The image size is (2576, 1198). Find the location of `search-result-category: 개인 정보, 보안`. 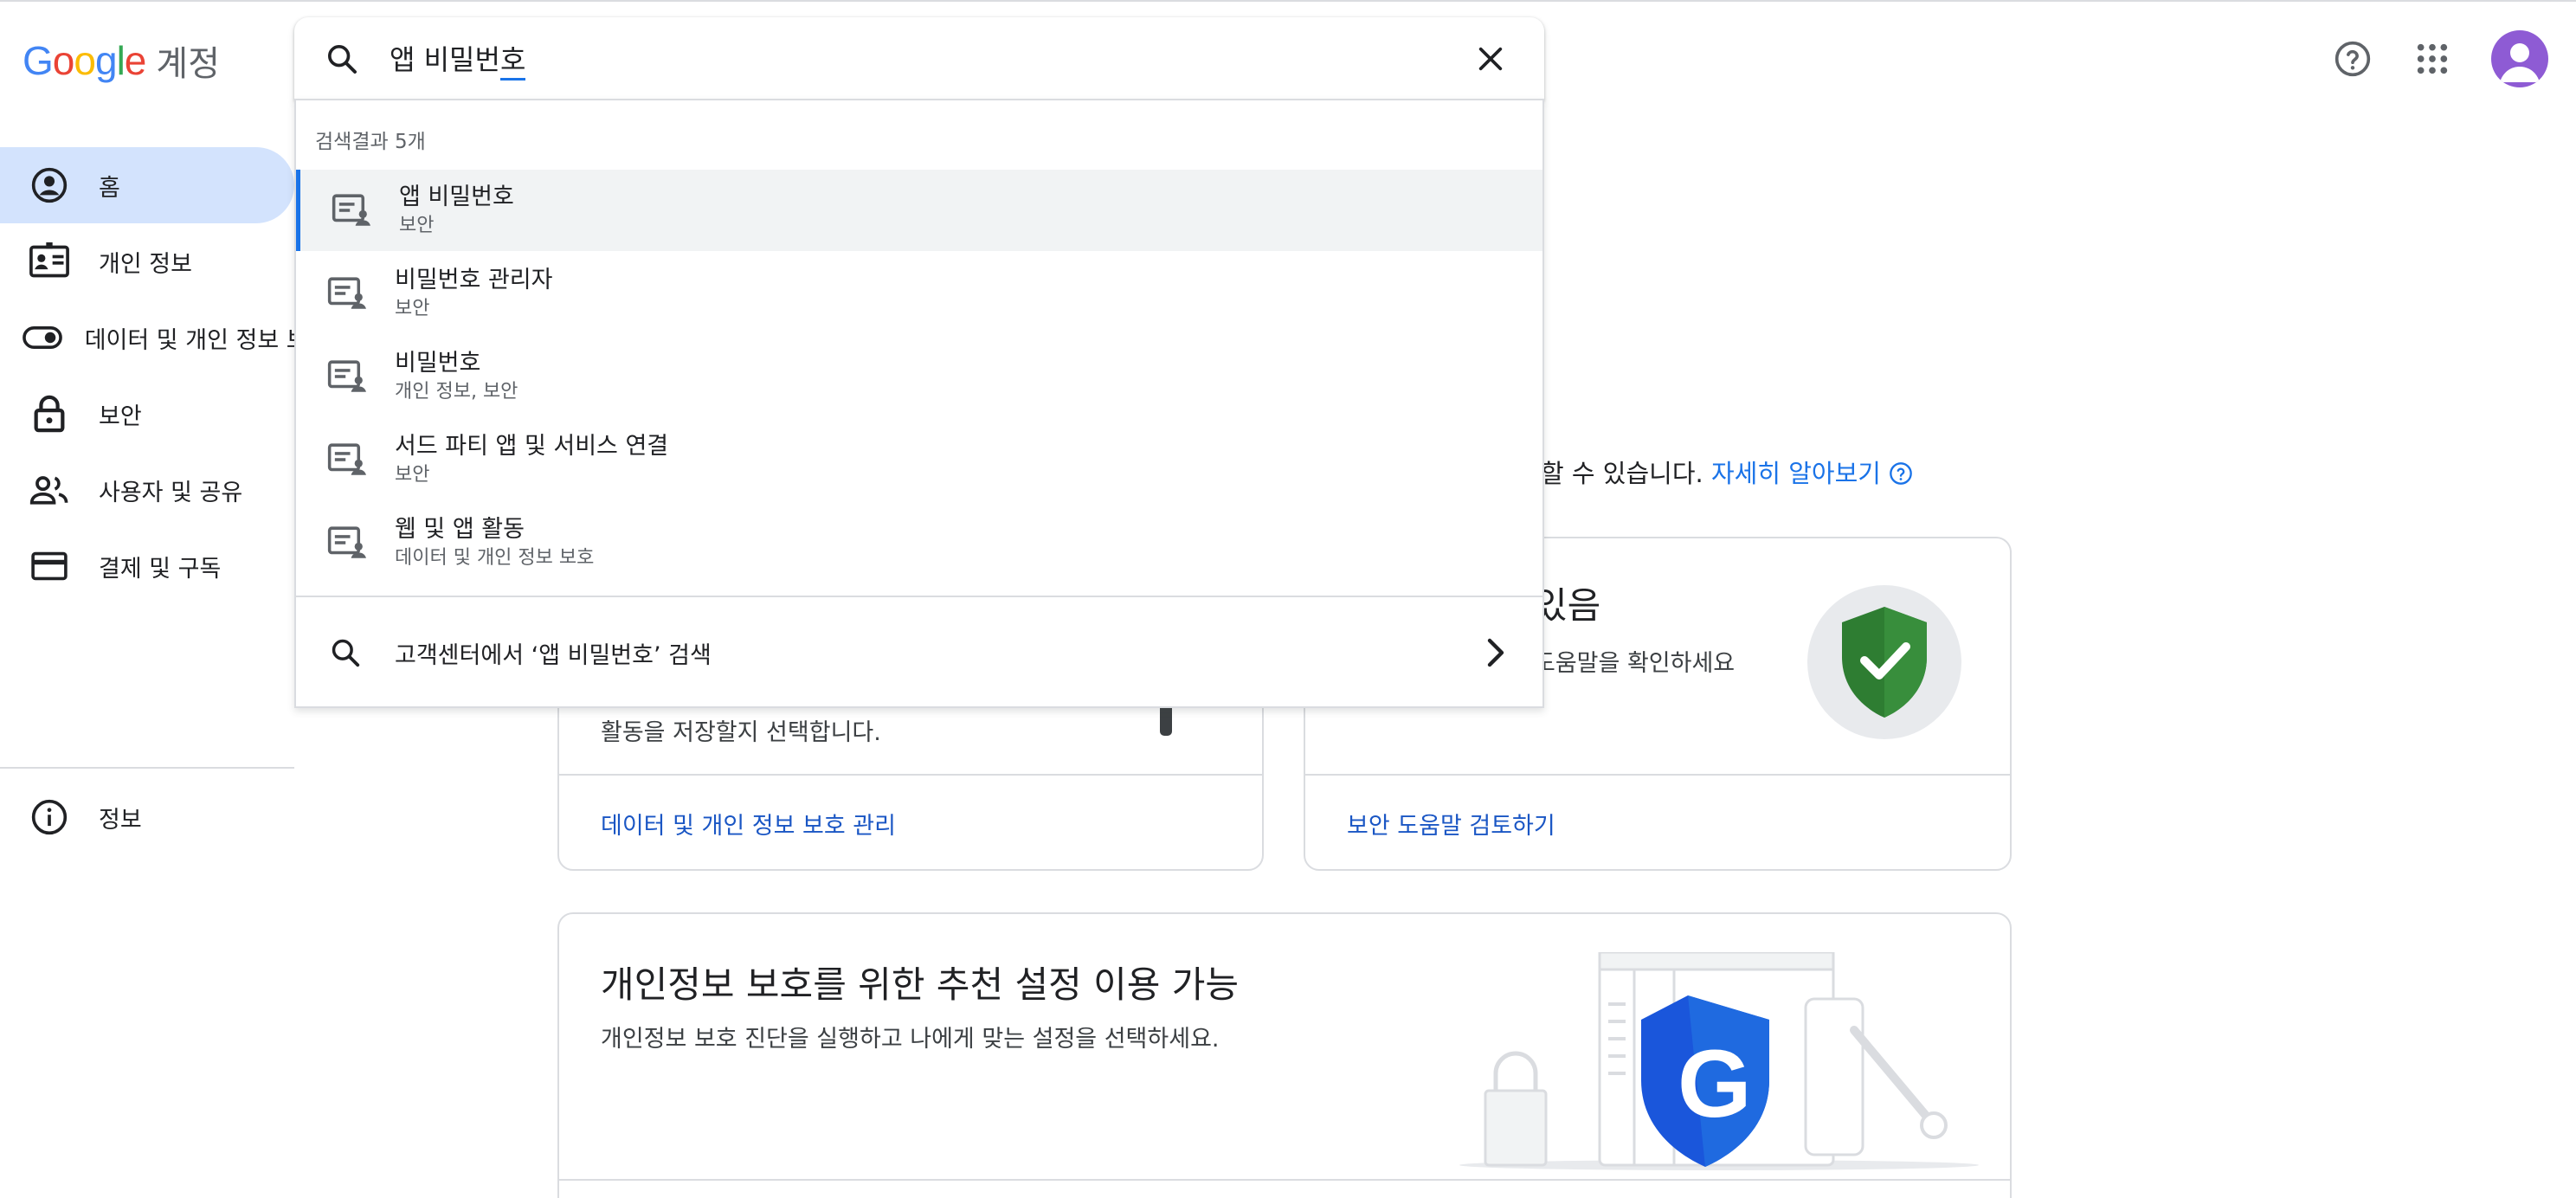

search-result-category: 개인 정보, 보안 is located at coordinates (456, 392).